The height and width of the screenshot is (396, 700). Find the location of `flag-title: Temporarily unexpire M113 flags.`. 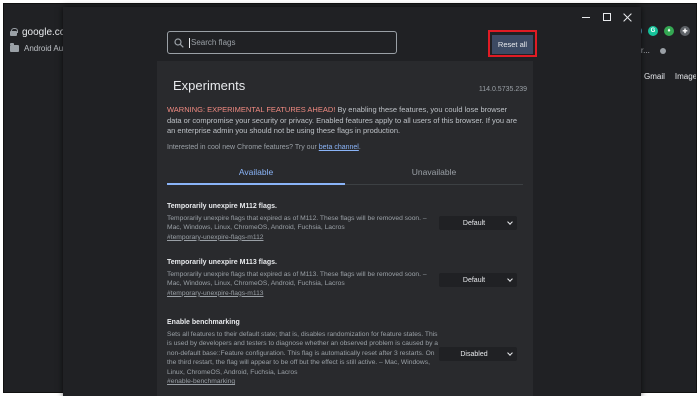

flag-title: Temporarily unexpire M113 flags. is located at coordinates (222, 262).